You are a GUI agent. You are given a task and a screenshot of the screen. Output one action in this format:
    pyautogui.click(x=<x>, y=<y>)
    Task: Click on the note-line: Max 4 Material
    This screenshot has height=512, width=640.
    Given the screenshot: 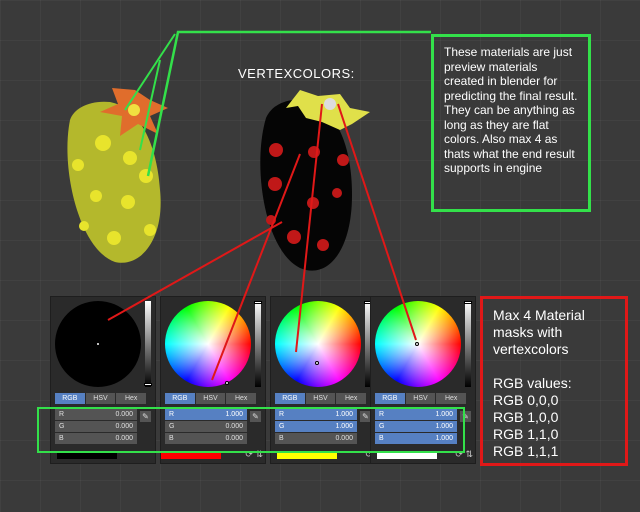 What is the action you would take?
    pyautogui.click(x=539, y=315)
    